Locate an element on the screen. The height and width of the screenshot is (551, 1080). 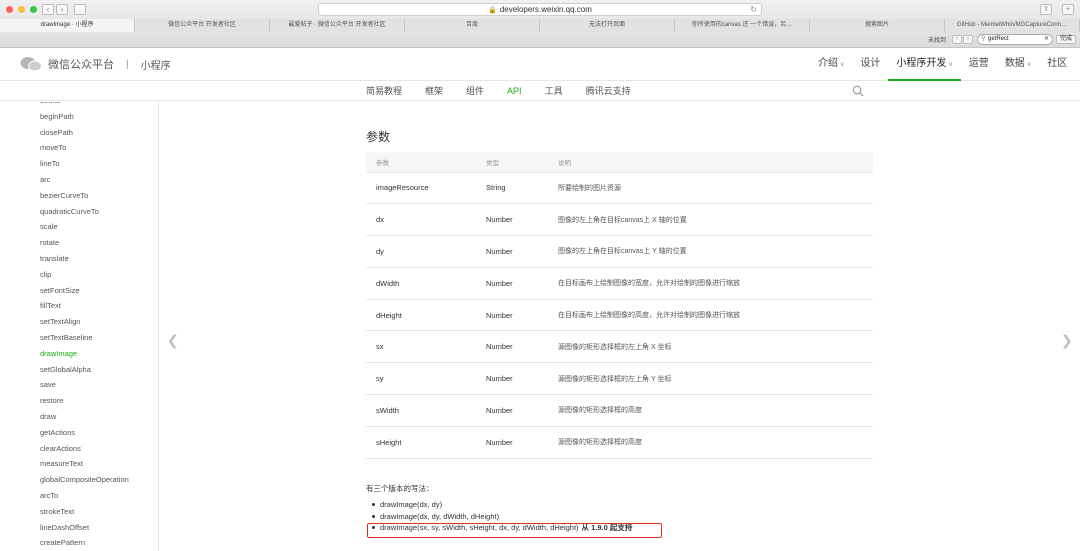
brand-name: 微信公众平台 is located at coordinates (81, 65).